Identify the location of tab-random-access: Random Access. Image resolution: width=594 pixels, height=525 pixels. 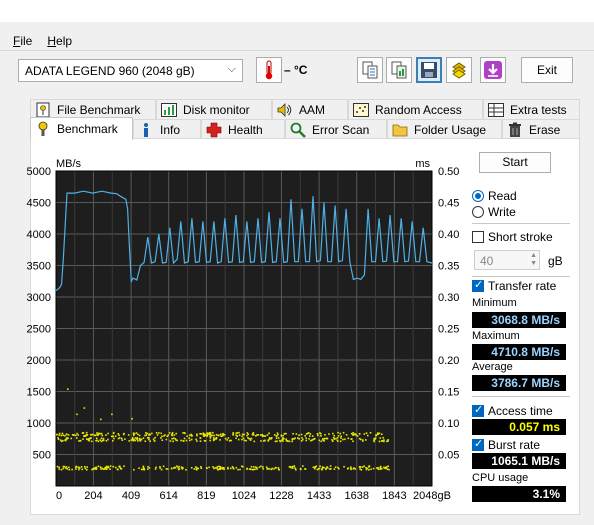
(415, 109).